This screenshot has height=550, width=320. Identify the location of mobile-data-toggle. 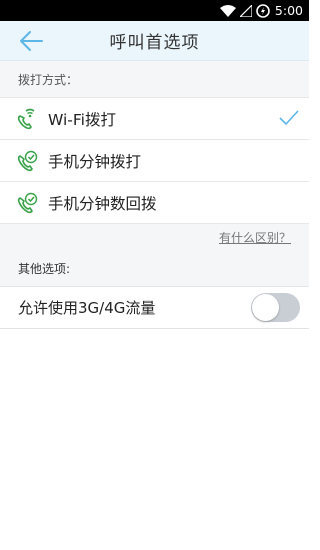
(275, 307).